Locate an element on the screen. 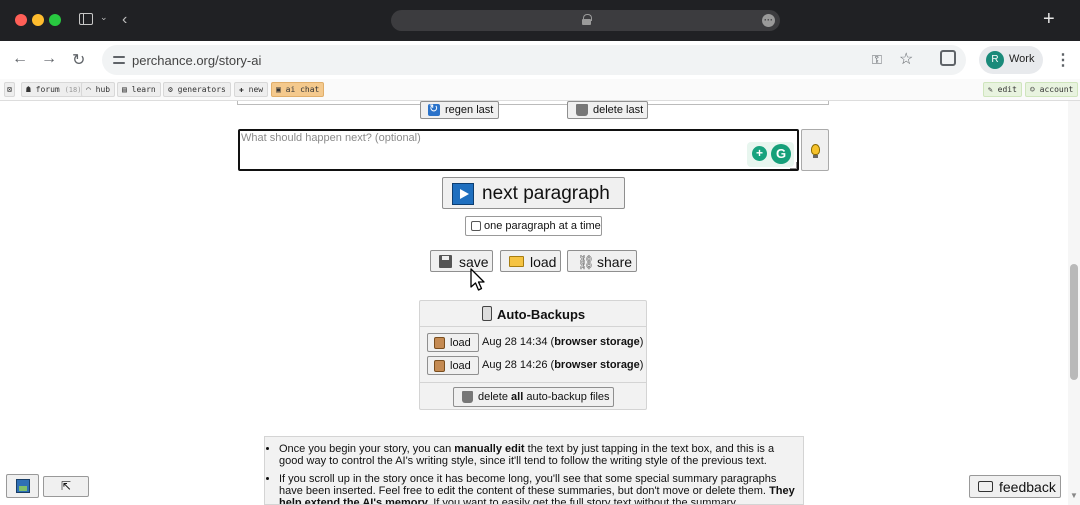  rainbow-icon: ◠ is located at coordinates (88, 89).